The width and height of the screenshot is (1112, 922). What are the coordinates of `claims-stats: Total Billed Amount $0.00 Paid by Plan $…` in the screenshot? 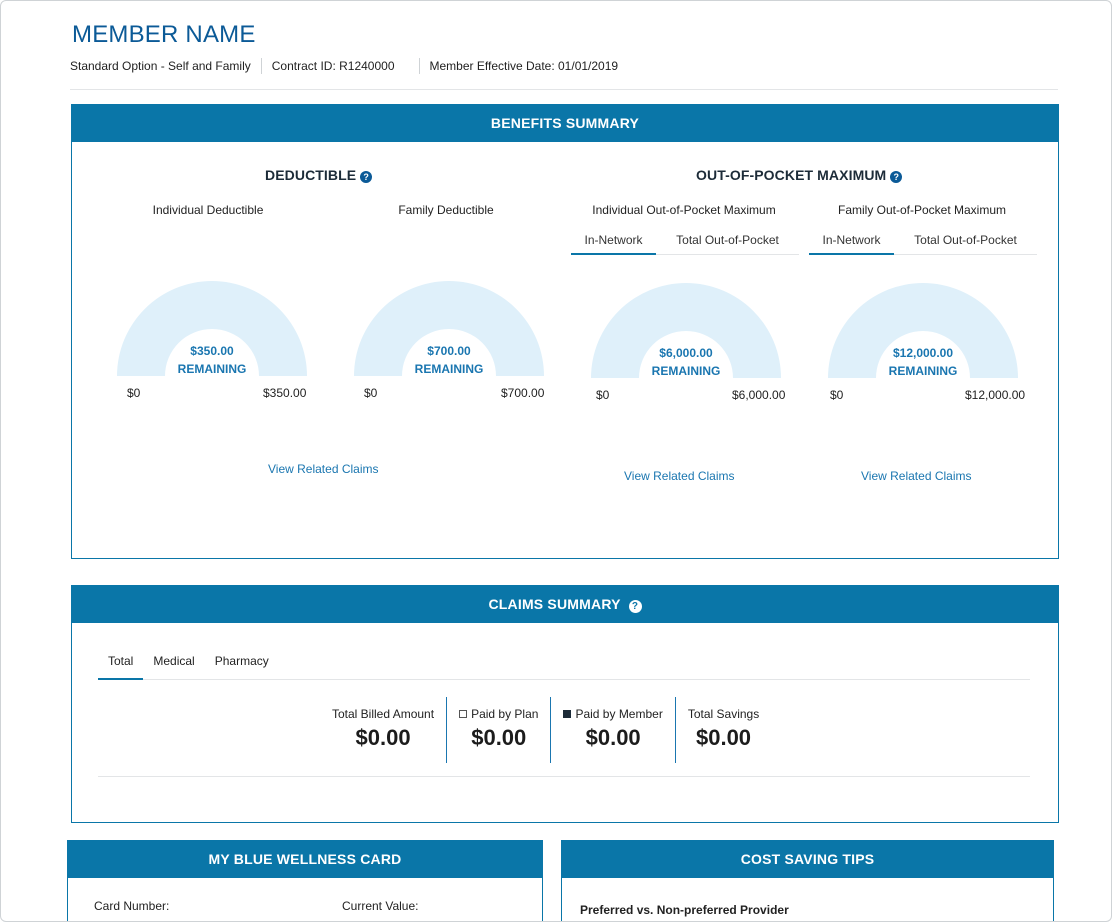 It's located at (545, 730).